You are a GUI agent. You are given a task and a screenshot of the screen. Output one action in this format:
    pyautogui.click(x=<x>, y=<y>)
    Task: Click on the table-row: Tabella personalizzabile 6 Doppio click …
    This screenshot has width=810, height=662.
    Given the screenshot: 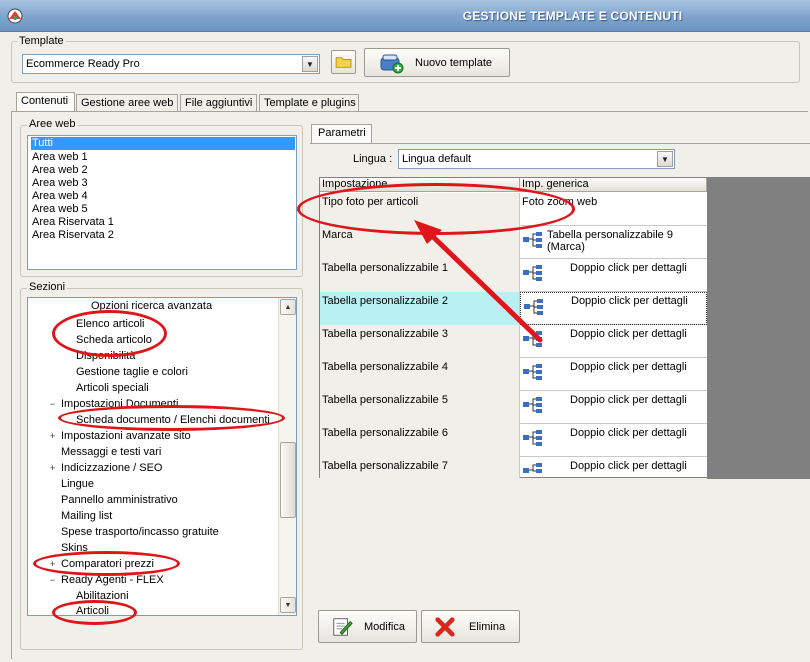 What is the action you would take?
    pyautogui.click(x=513, y=440)
    